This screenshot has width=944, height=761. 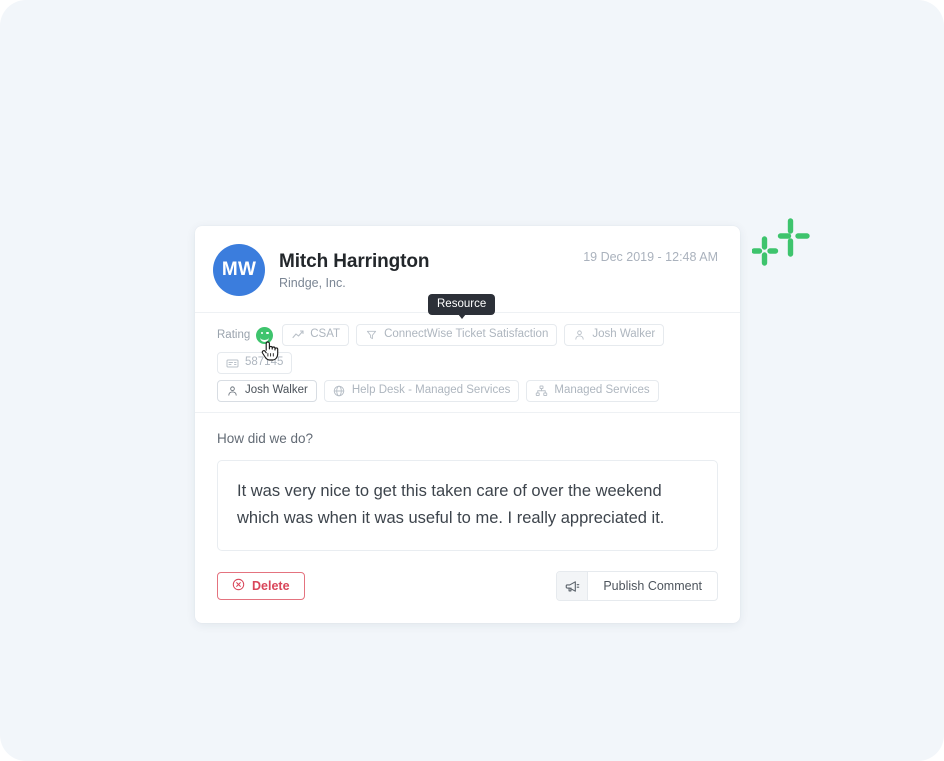 What do you see at coordinates (264, 362) in the screenshot?
I see `tag-label: 587145` at bounding box center [264, 362].